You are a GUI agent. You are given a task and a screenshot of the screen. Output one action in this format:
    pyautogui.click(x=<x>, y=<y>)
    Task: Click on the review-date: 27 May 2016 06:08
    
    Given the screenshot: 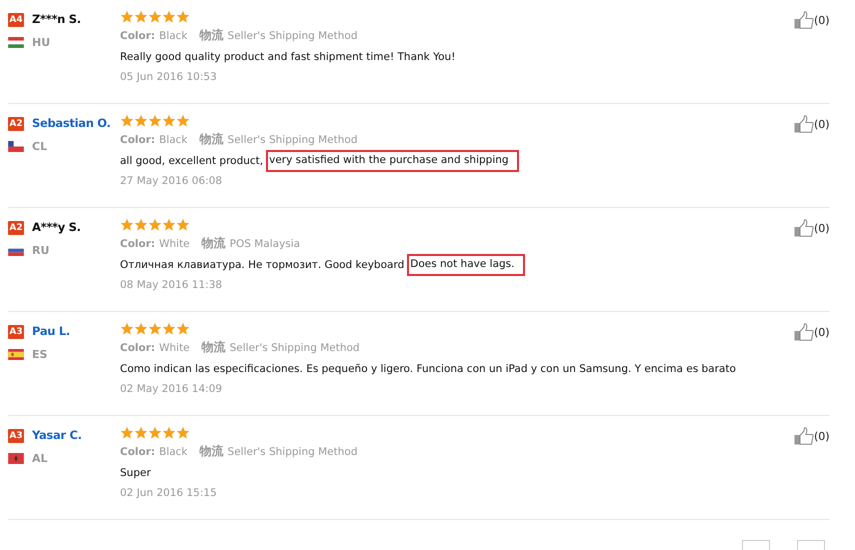 What is the action you would take?
    pyautogui.click(x=172, y=181)
    